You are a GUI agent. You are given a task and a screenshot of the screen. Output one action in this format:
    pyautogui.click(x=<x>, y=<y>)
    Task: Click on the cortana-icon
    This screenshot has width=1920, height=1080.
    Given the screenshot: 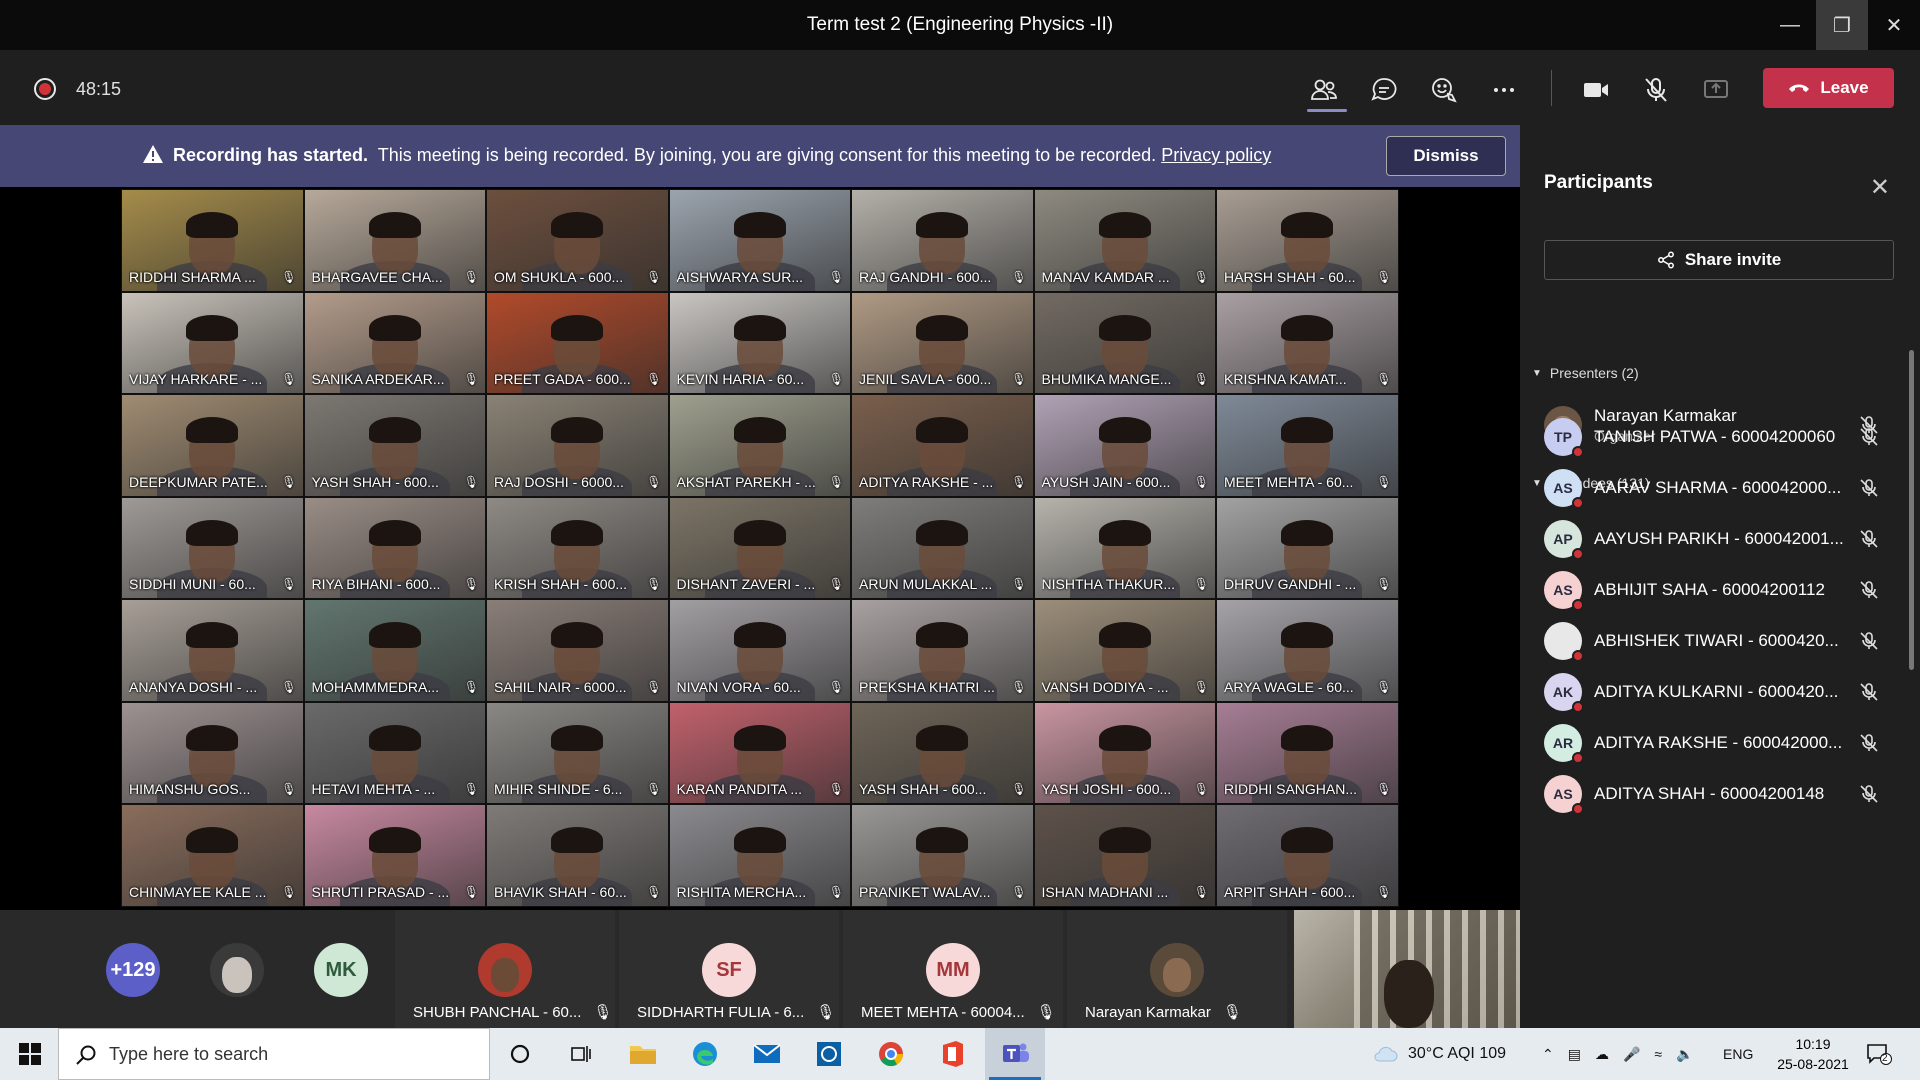 What is the action you would take?
    pyautogui.click(x=520, y=1054)
    